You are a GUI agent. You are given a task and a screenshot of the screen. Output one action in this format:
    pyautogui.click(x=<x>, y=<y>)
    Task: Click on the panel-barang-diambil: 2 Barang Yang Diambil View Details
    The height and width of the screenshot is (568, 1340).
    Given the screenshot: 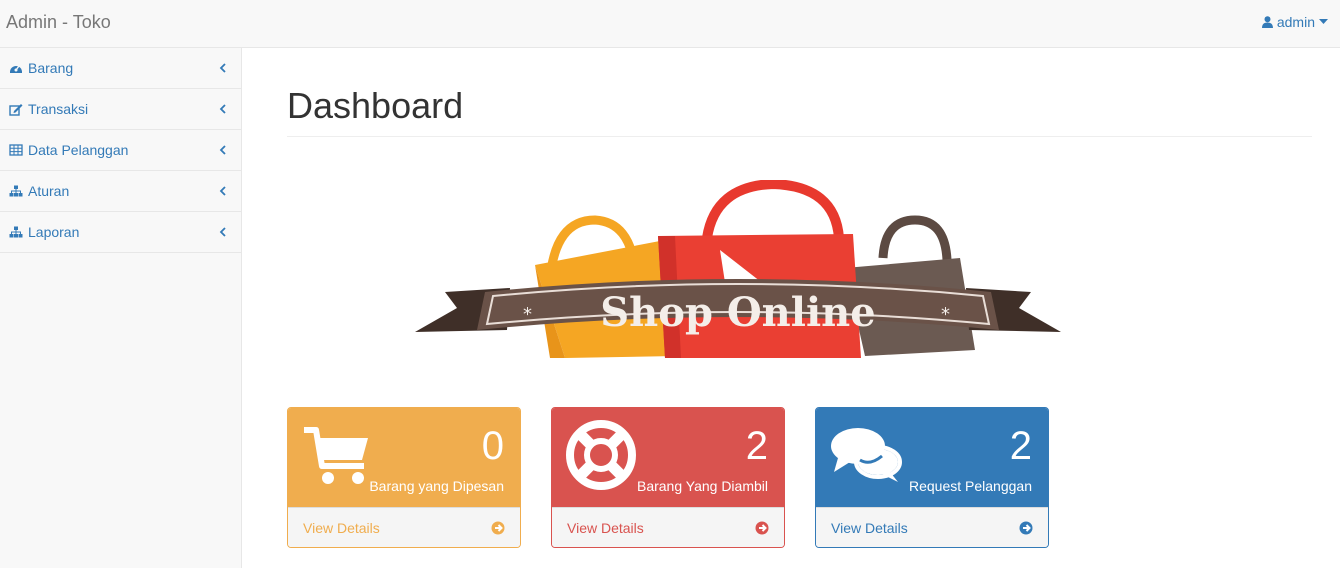 What is the action you would take?
    pyautogui.click(x=668, y=477)
    